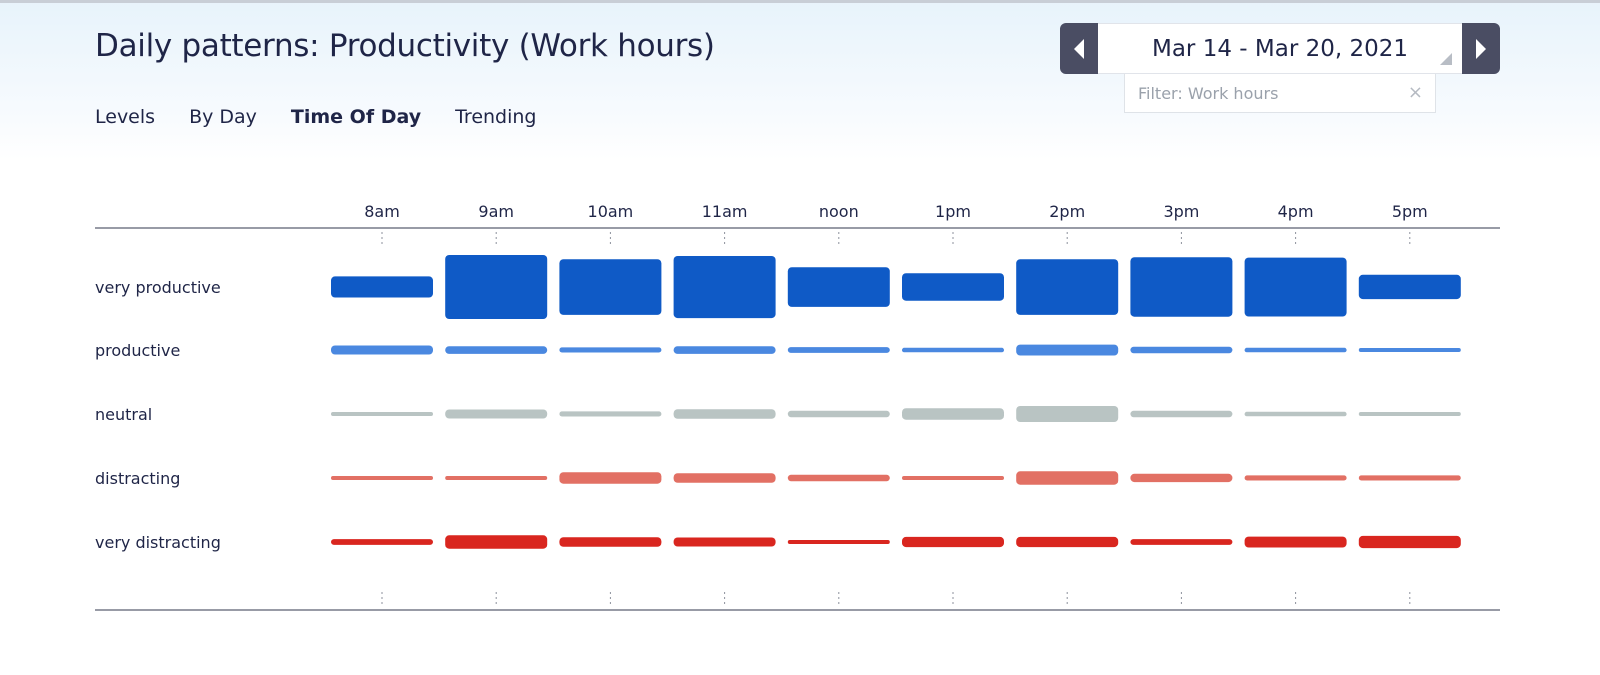  I want to click on bar-productive-4pm, so click(1295, 350).